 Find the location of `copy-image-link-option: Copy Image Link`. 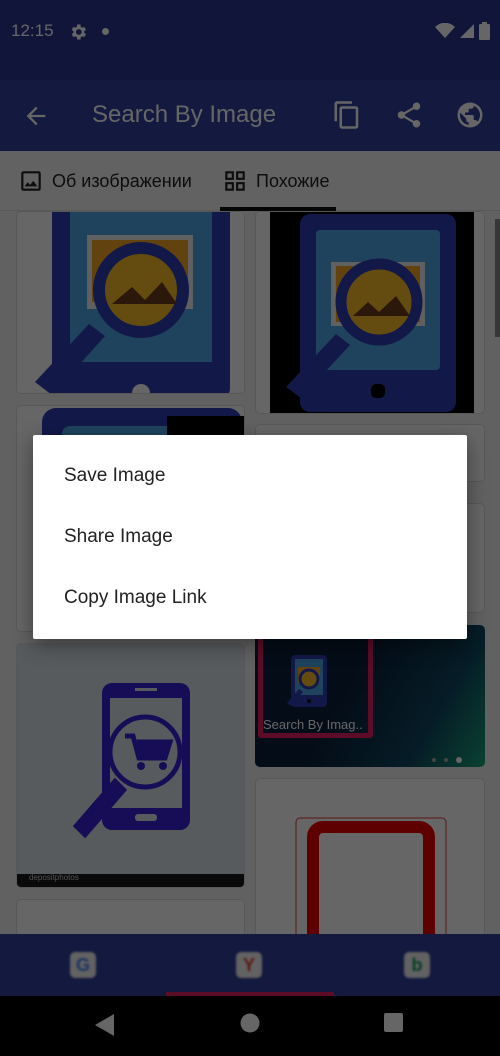

copy-image-link-option: Copy Image Link is located at coordinates (250, 597).